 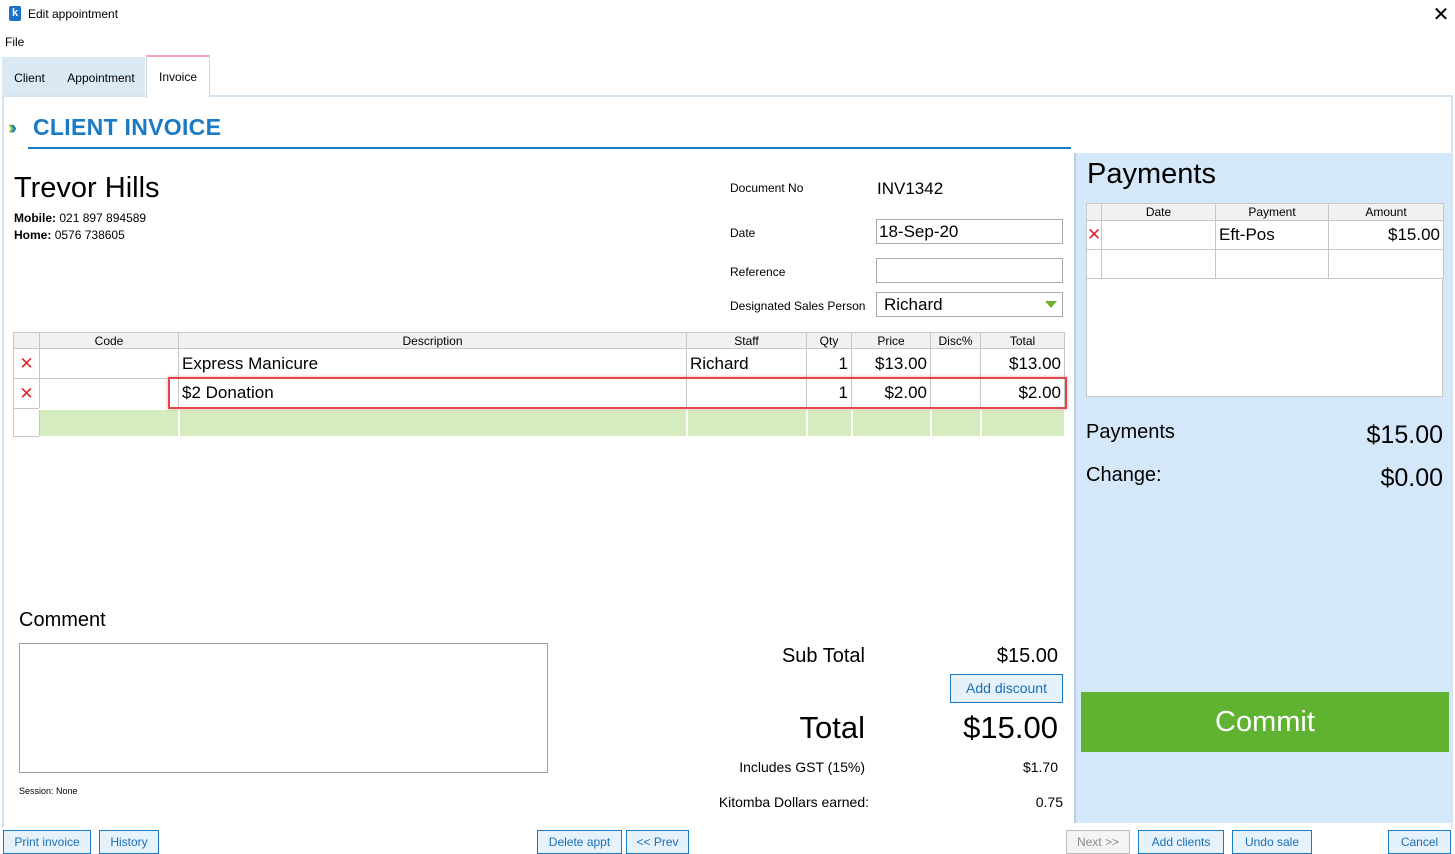 I want to click on close-icon: ✕, so click(x=1441, y=14).